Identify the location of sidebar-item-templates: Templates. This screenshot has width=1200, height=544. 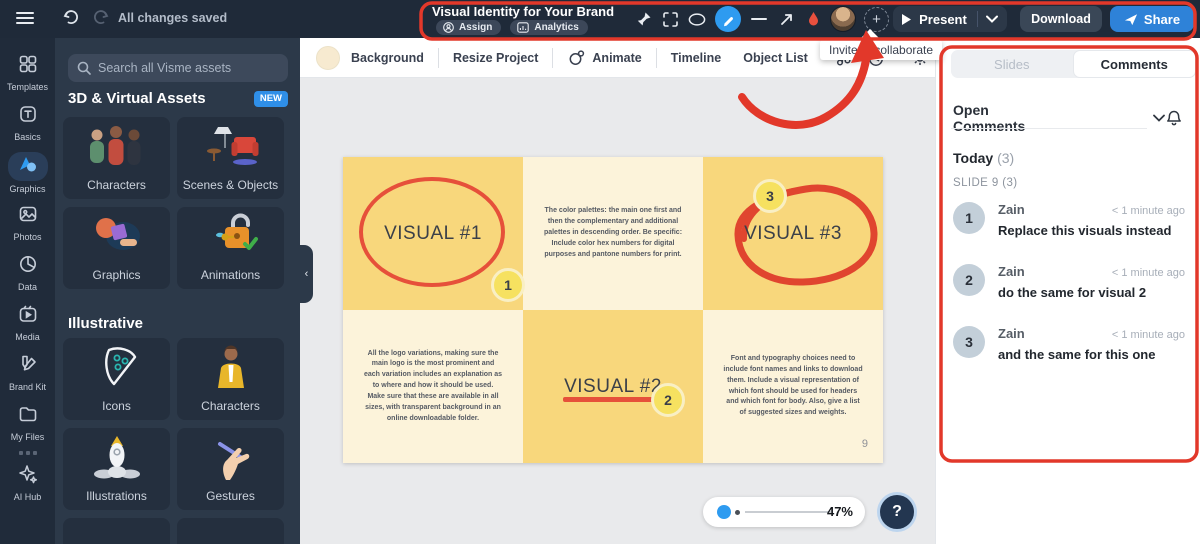
(27, 73).